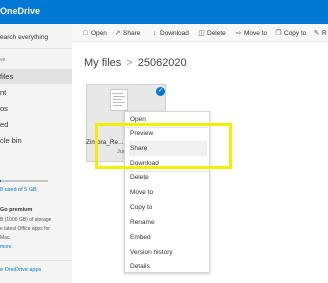 The height and width of the screenshot is (283, 328). I want to click on rename-button-label: R, so click(324, 33).